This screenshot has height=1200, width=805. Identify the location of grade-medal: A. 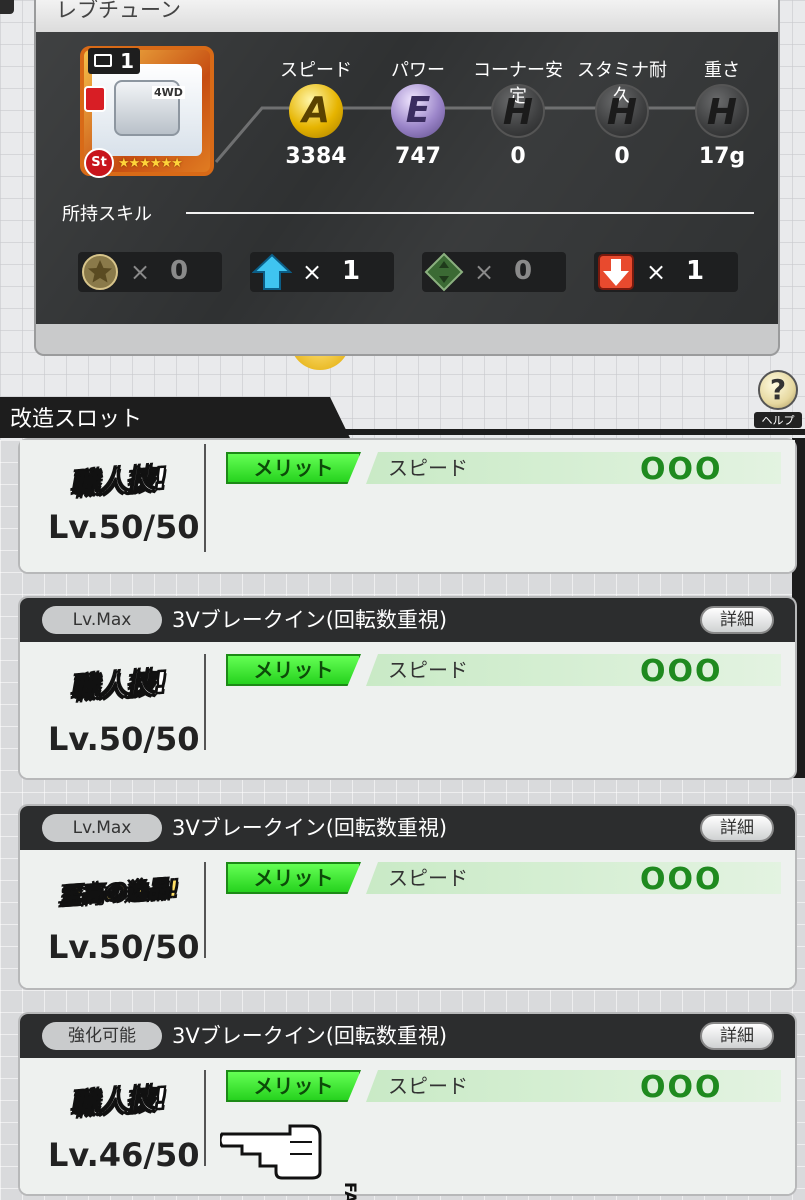
(316, 111).